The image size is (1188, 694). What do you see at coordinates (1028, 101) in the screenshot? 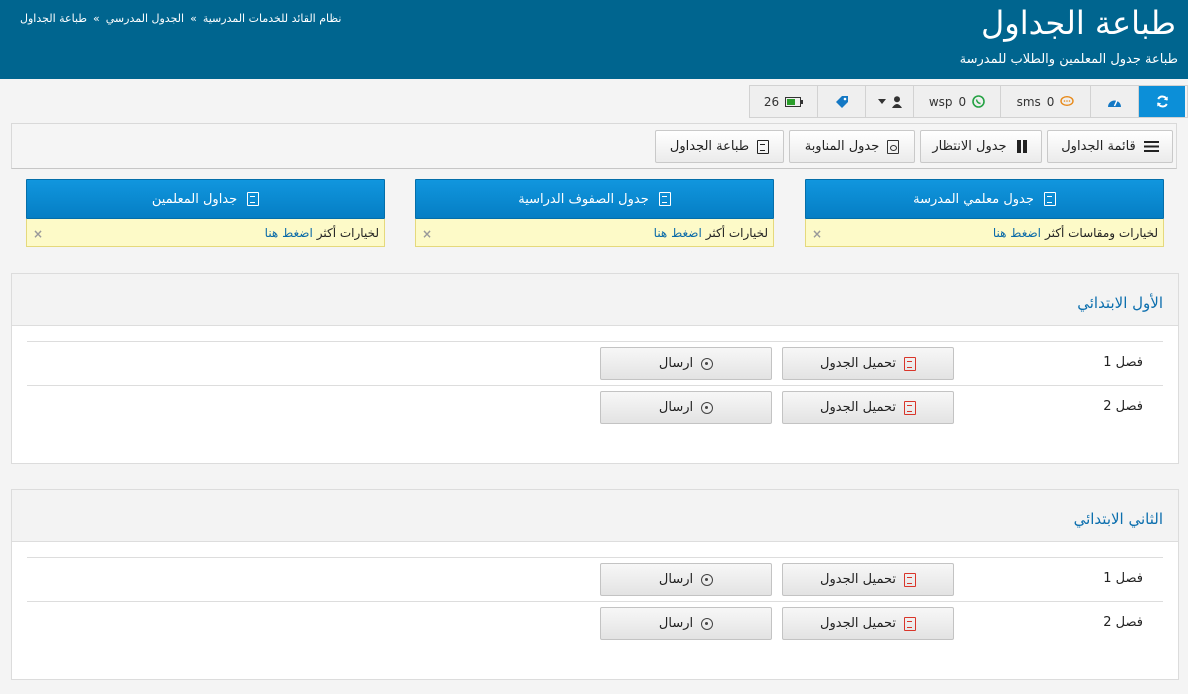
I see `sms-label: sms` at bounding box center [1028, 101].